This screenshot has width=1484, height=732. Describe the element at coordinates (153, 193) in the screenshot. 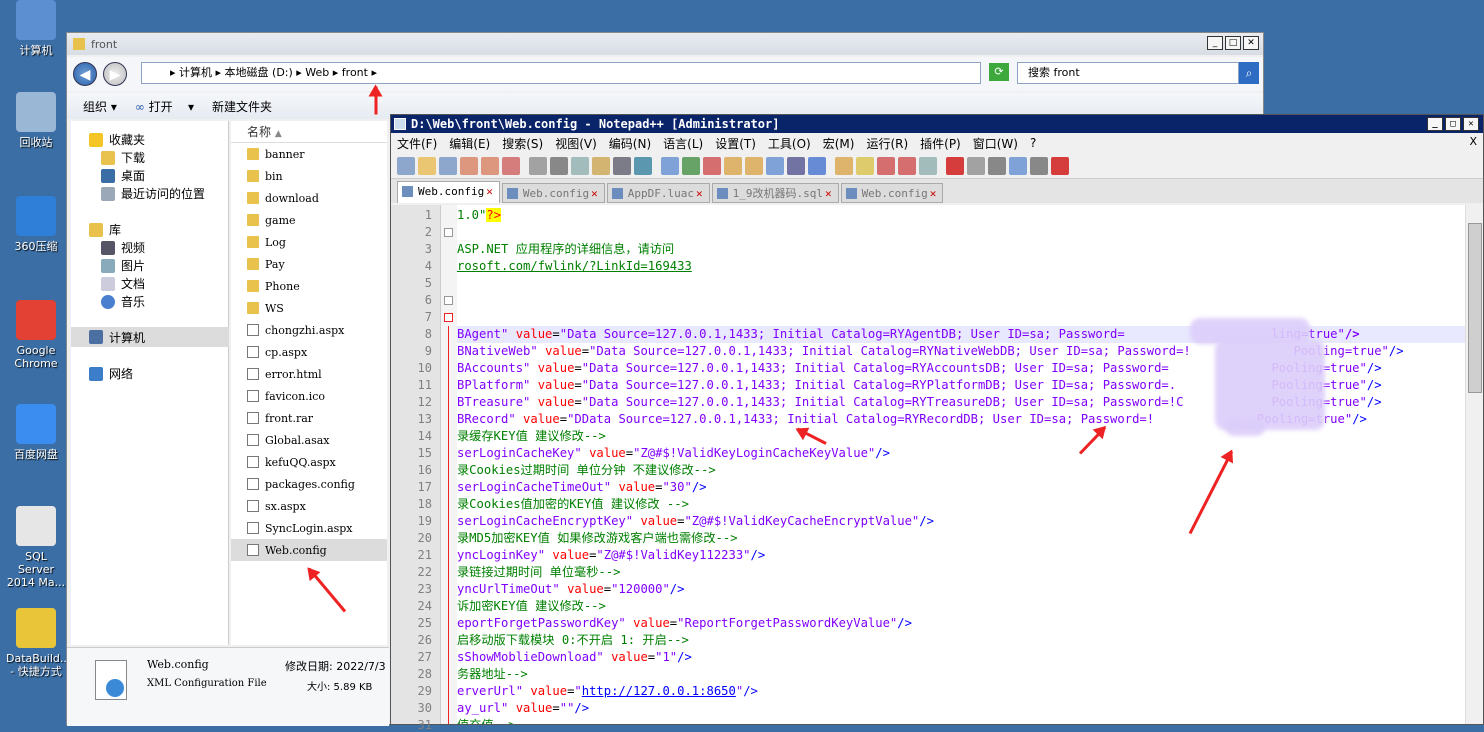

I see `nav-recent: 最近访问的位置` at that location.